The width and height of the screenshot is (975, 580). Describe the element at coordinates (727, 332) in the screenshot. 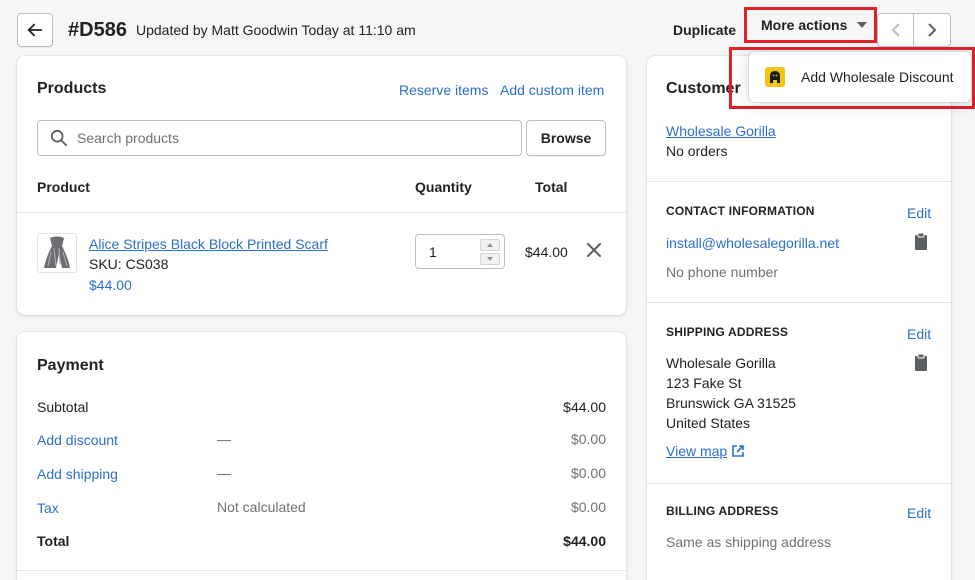

I see `shipping-heading: SHIPPING ADDRESS` at that location.